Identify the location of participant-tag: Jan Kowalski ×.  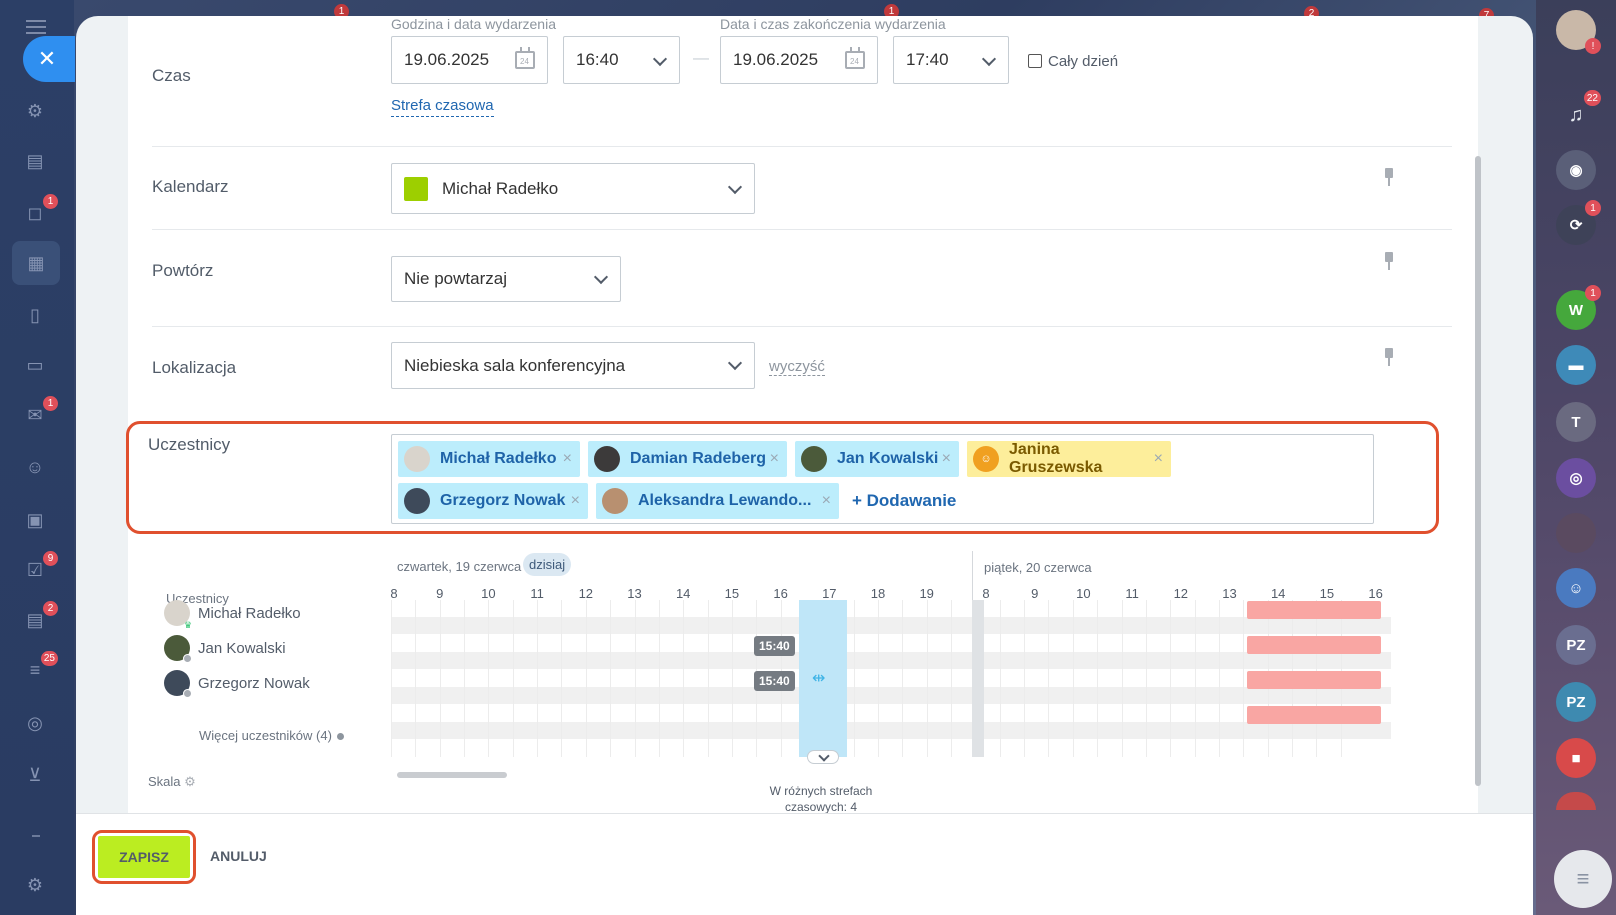
(877, 459).